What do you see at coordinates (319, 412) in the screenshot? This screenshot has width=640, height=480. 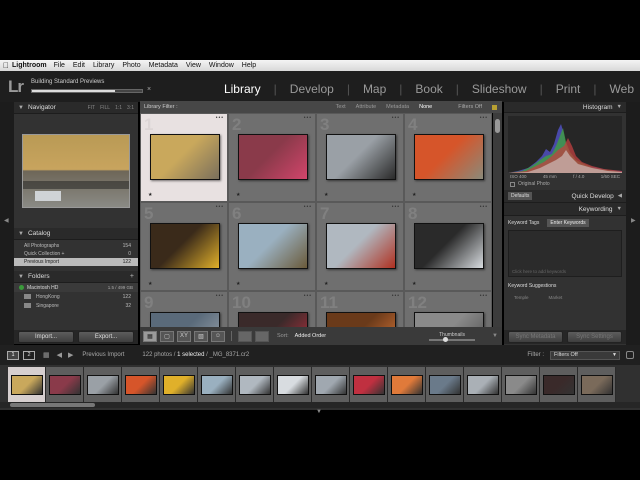 I see `collapse-filmstrip-icon: ▼` at bounding box center [319, 412].